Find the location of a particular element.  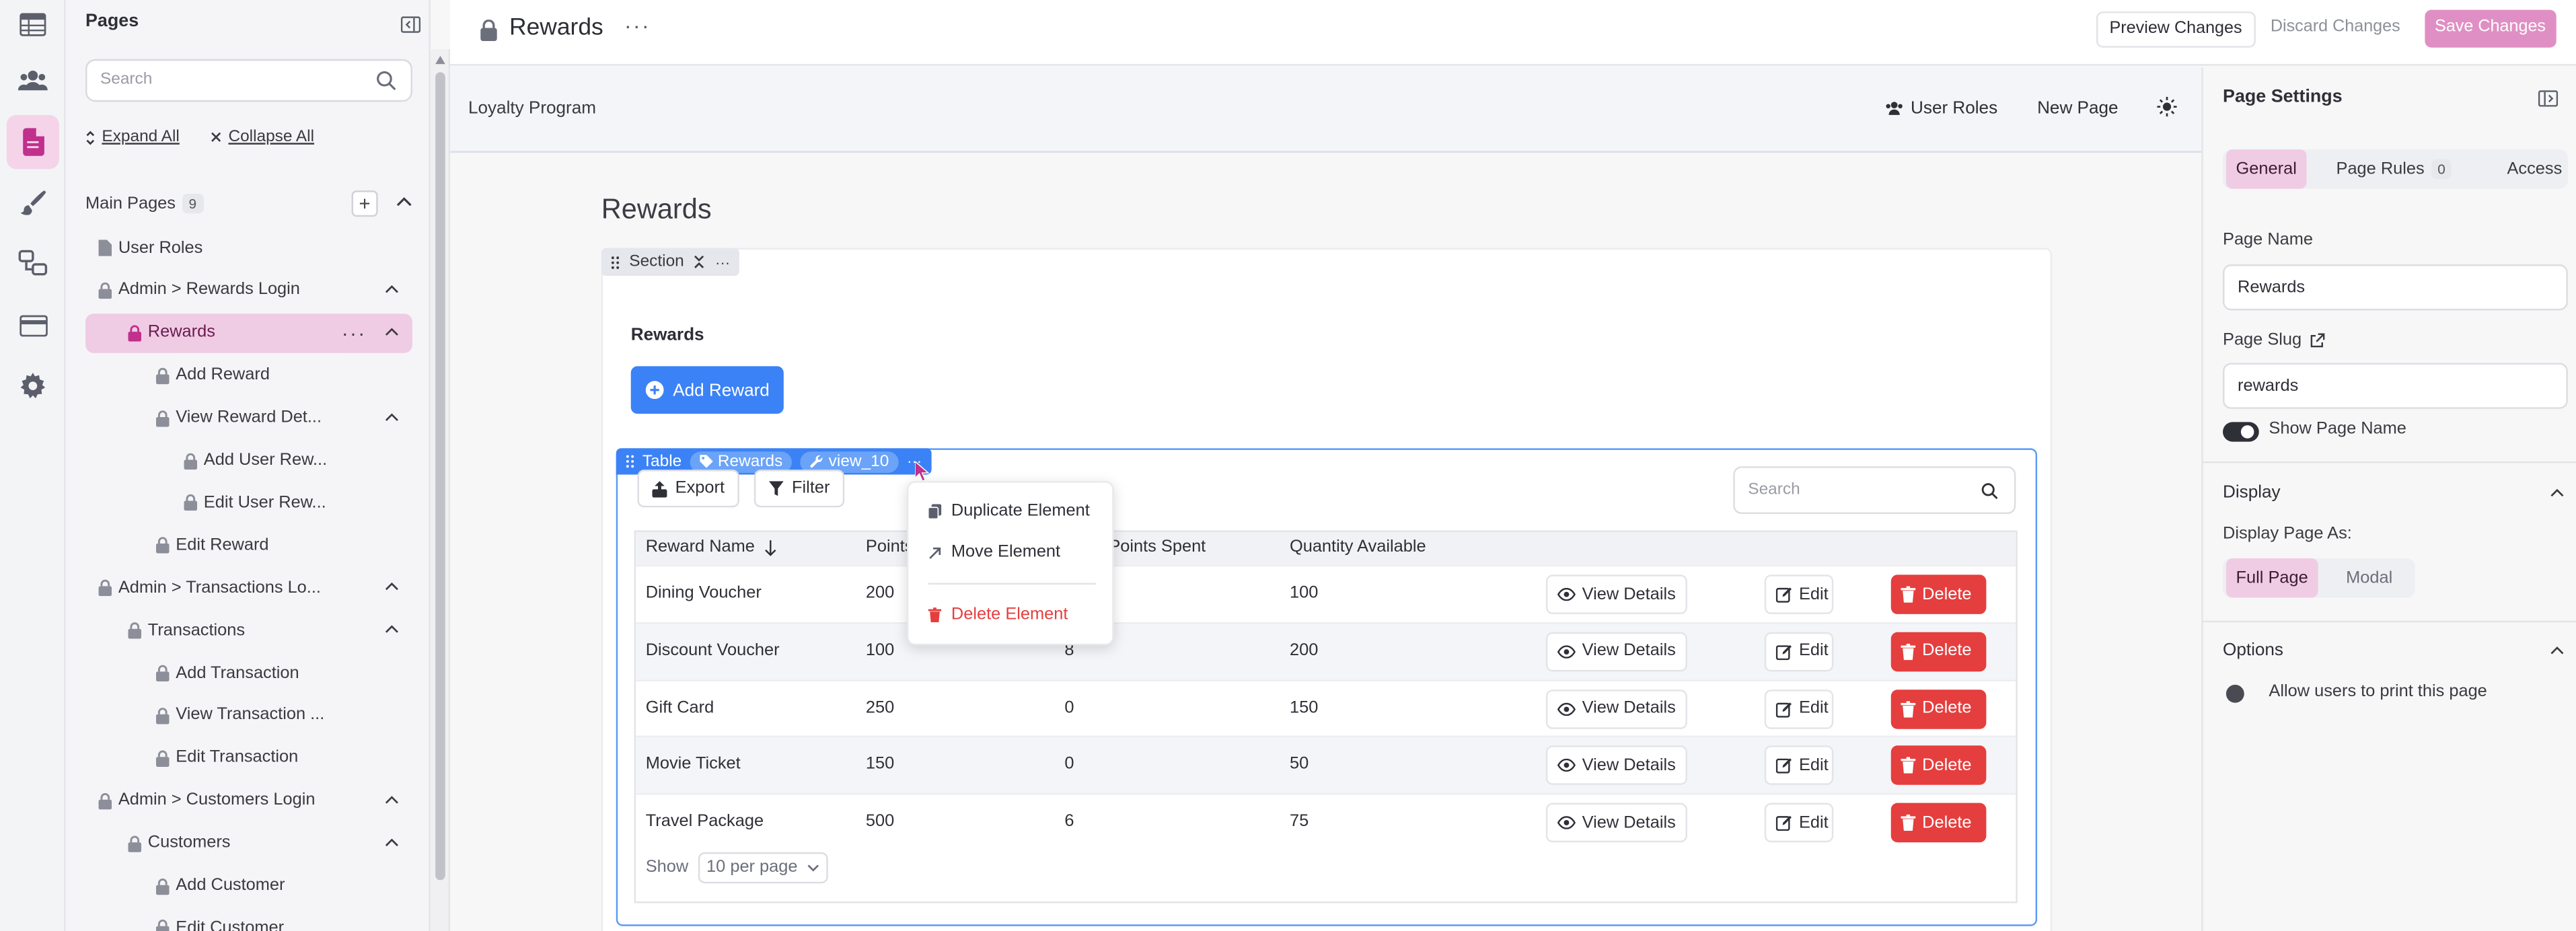

nav-user-roles: User Roles is located at coordinates (1940, 108).